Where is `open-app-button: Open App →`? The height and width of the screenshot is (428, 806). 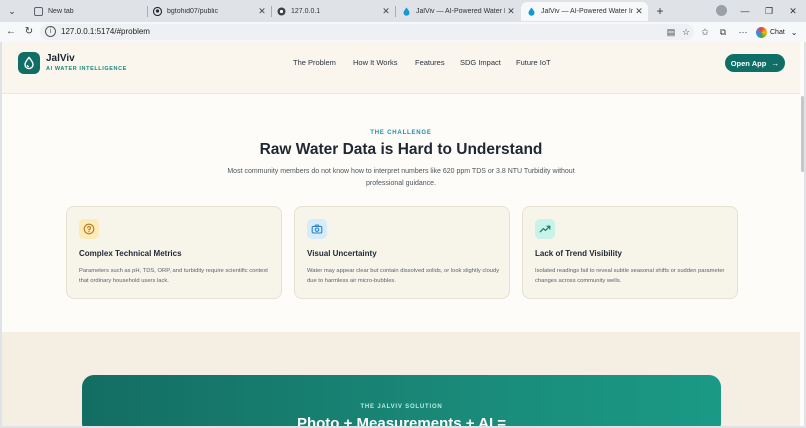
open-app-button: Open App → is located at coordinates (755, 63).